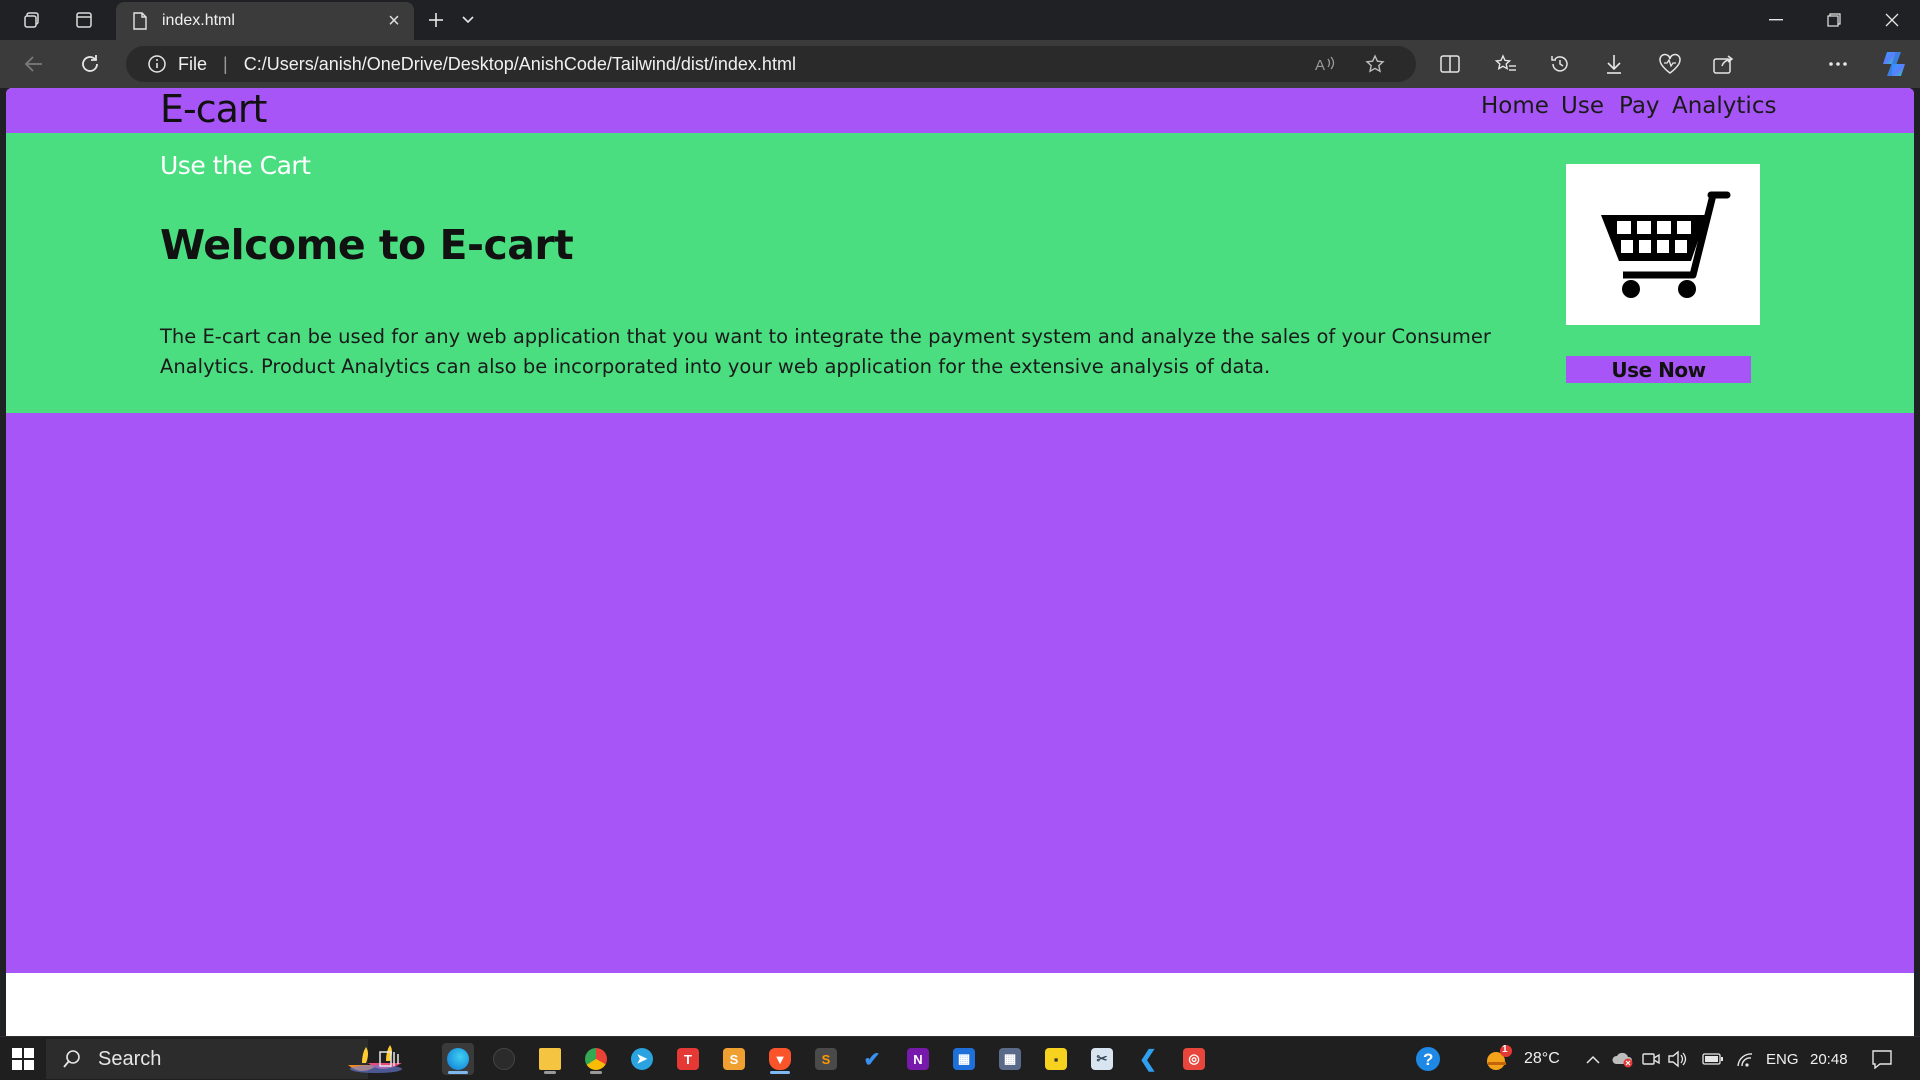  Describe the element at coordinates (235, 165) in the screenshot. I see `hero-kicker: Use the Cart` at that location.